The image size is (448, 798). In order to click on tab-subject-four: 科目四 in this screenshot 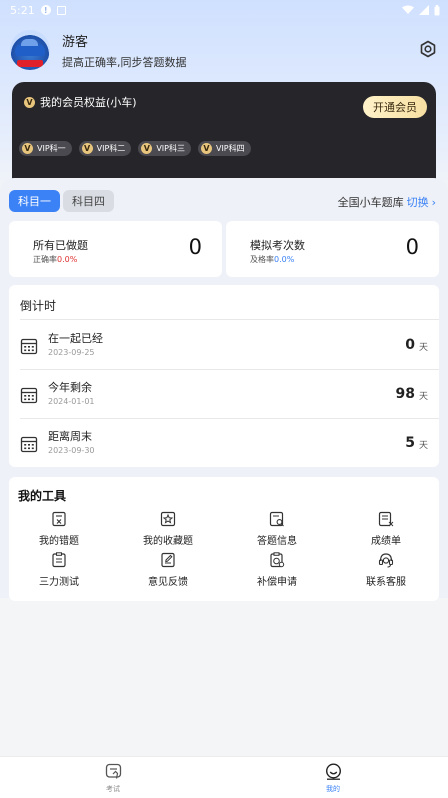, I will do `click(88, 201)`.